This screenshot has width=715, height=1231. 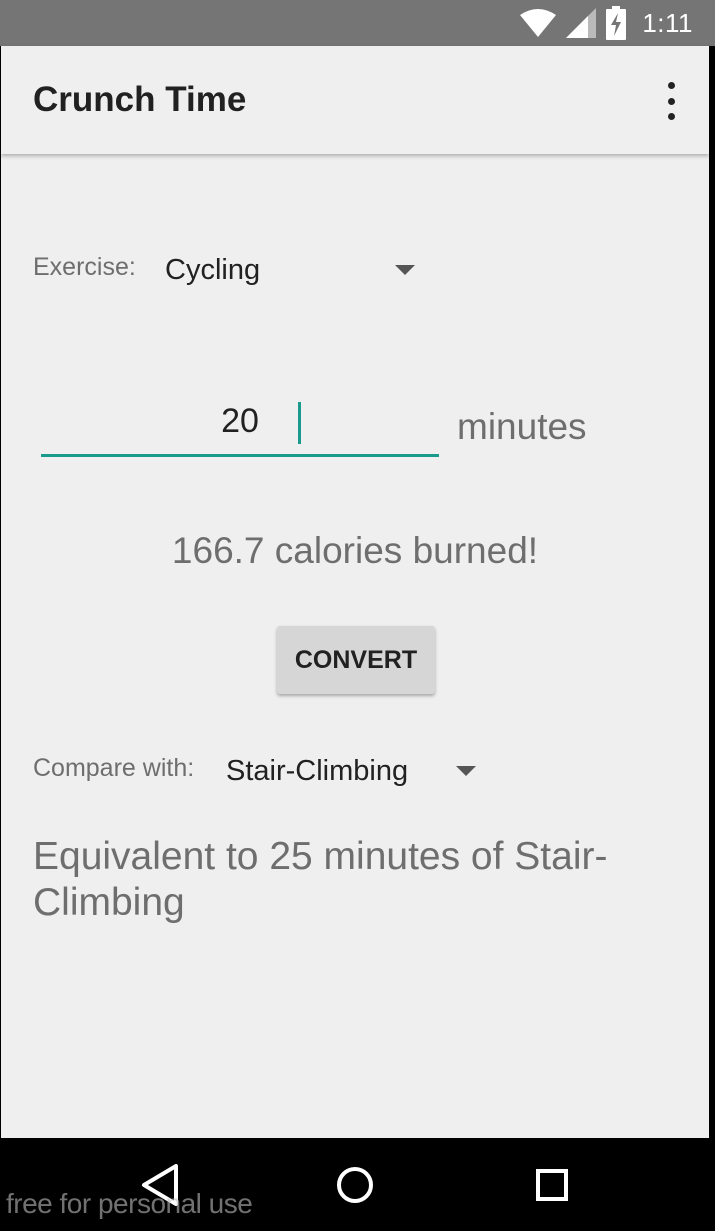 I want to click on status-bar: 1:11, so click(x=357, y=23).